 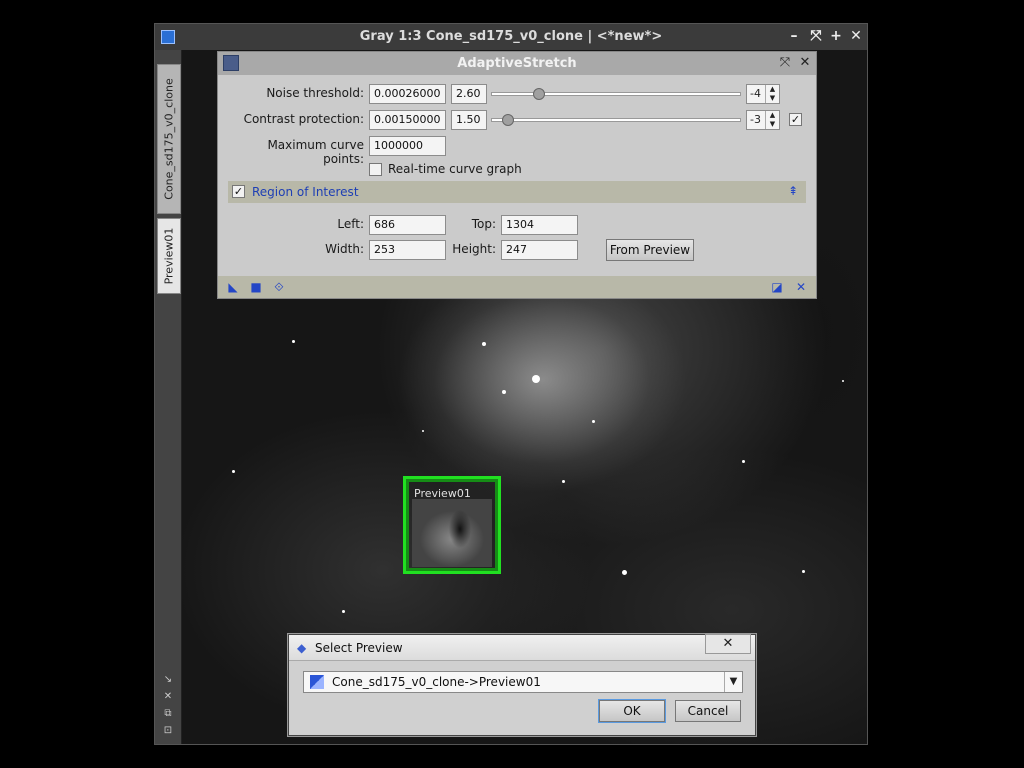 I want to click on cancel-button: Cancel, so click(x=708, y=711).